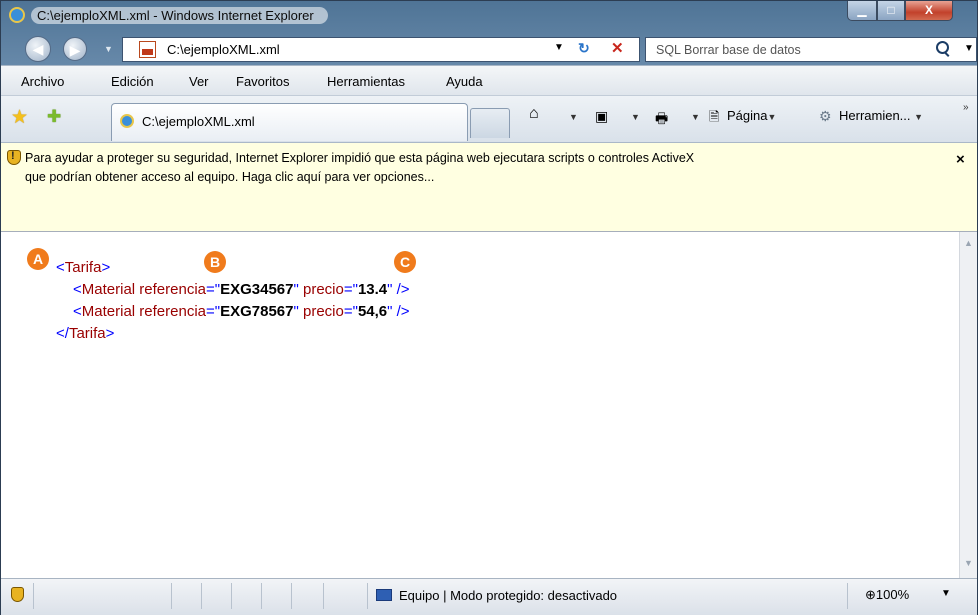 This screenshot has width=978, height=615. Describe the element at coordinates (573, 117) in the screenshot. I see `home-dropdown-icon: ▼` at that location.